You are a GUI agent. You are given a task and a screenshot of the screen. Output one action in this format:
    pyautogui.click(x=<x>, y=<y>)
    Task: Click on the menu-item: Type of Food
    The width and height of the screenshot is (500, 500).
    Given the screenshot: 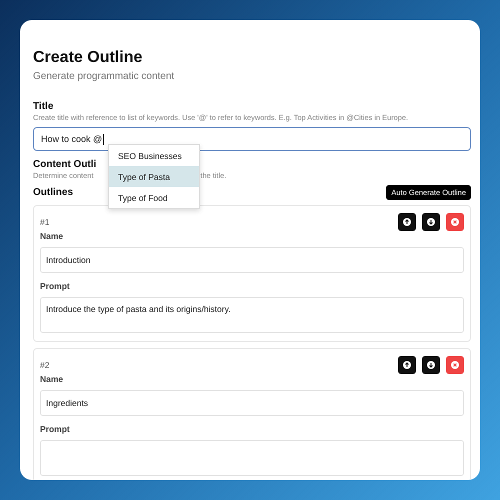 What is the action you would take?
    pyautogui.click(x=154, y=197)
    